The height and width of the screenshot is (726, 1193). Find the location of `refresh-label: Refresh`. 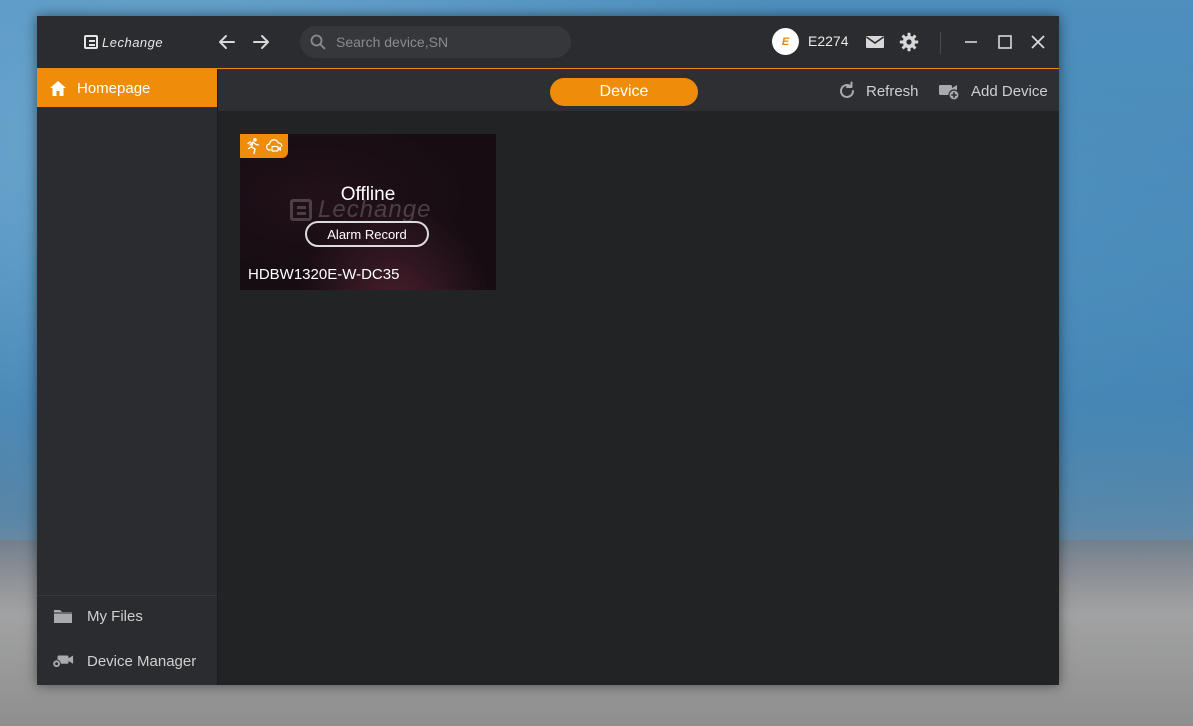

refresh-label: Refresh is located at coordinates (892, 91).